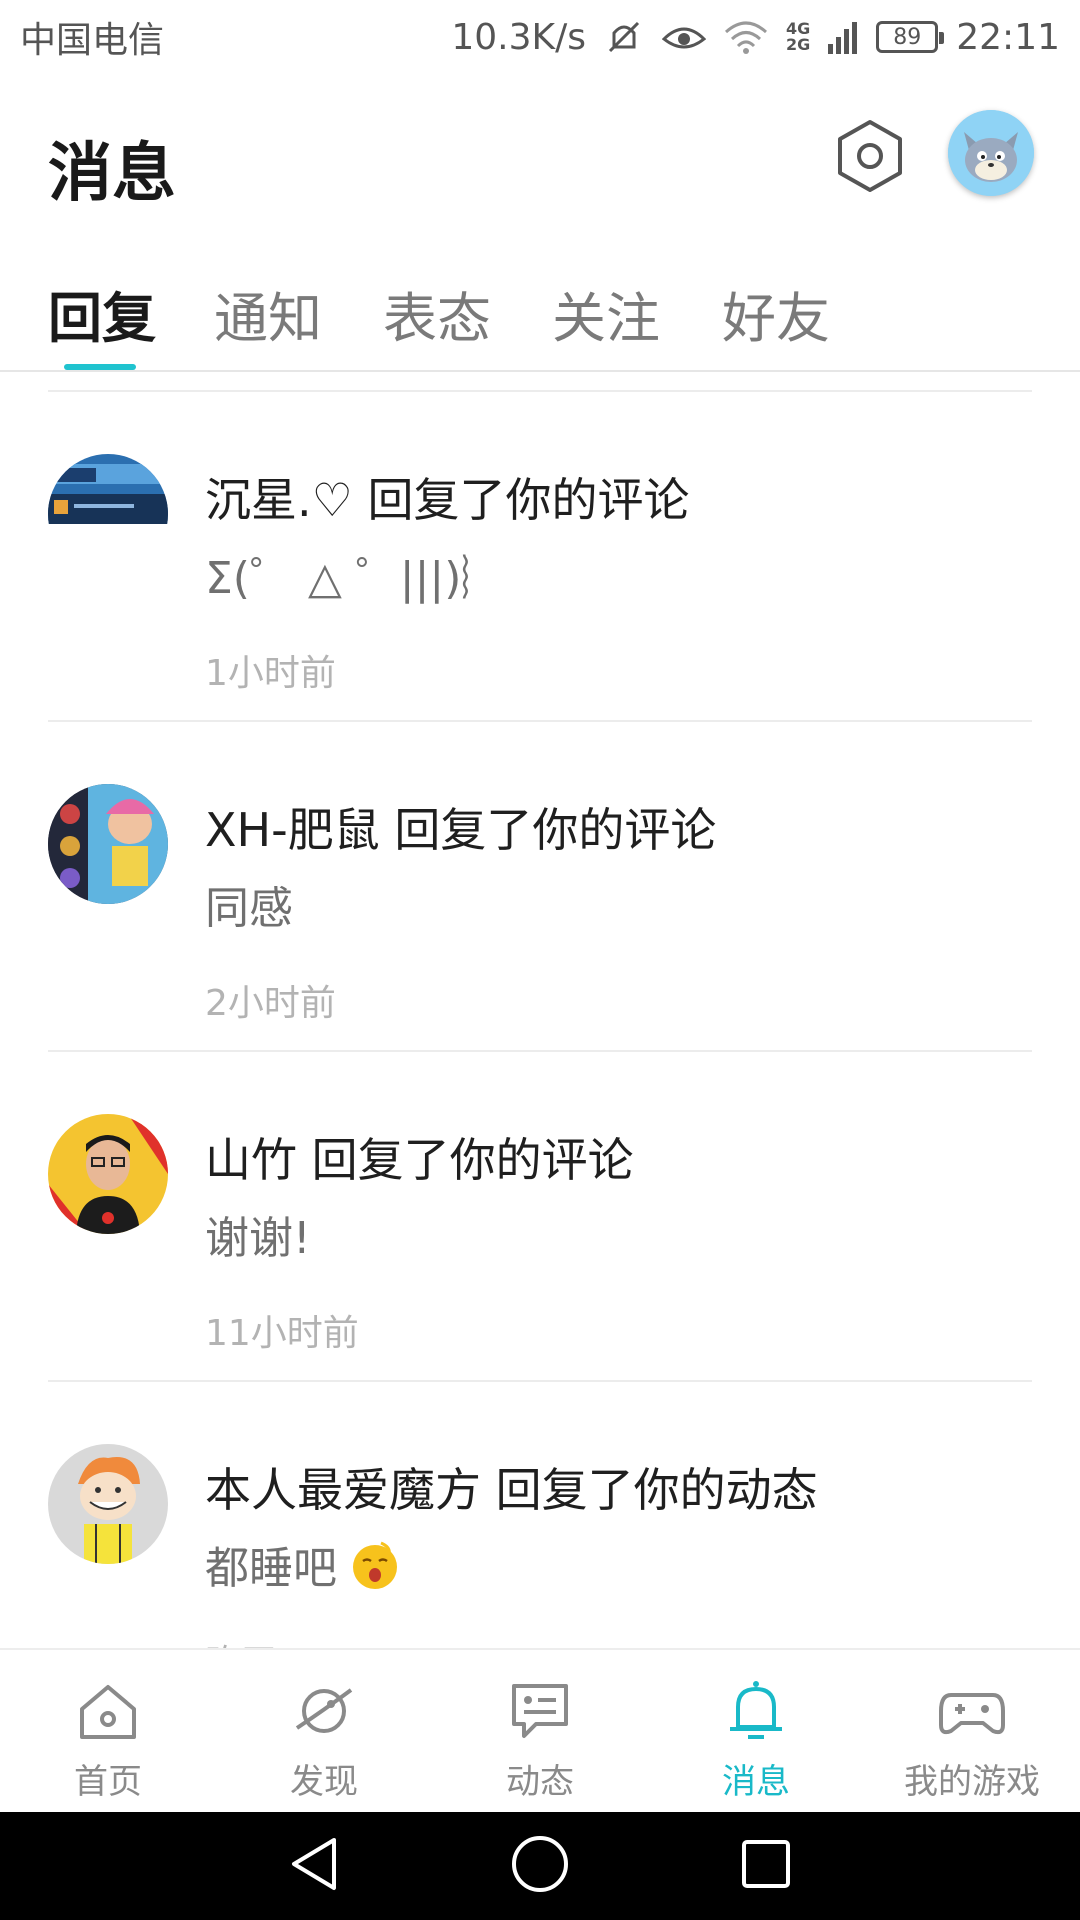 This screenshot has height=1920, width=1080. I want to click on eye-icon, so click(683, 37).